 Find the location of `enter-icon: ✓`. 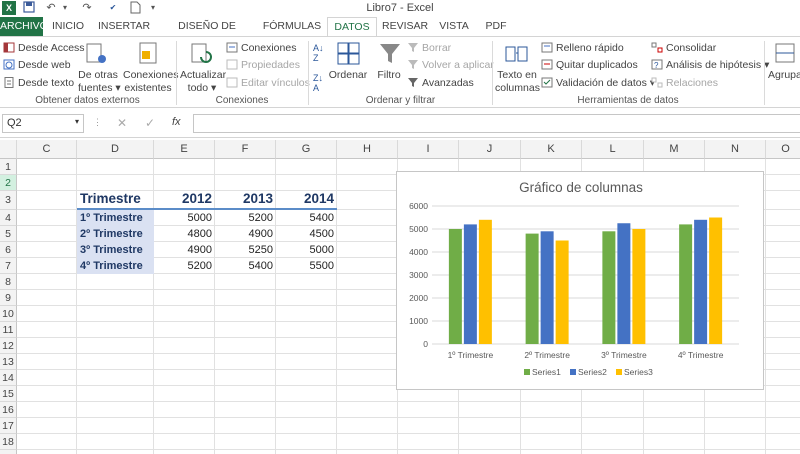

enter-icon: ✓ is located at coordinates (150, 123).